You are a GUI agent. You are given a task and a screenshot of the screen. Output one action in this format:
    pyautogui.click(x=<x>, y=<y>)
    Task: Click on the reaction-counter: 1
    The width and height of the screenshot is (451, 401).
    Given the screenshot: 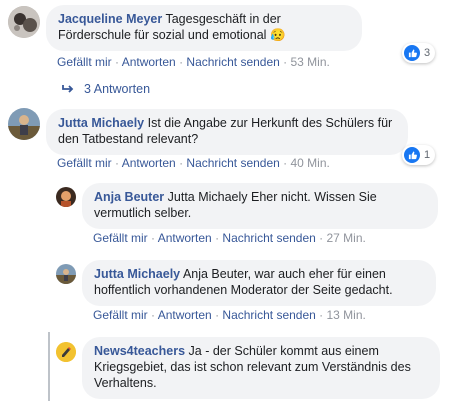 What is the action you would take?
    pyautogui.click(x=419, y=155)
    